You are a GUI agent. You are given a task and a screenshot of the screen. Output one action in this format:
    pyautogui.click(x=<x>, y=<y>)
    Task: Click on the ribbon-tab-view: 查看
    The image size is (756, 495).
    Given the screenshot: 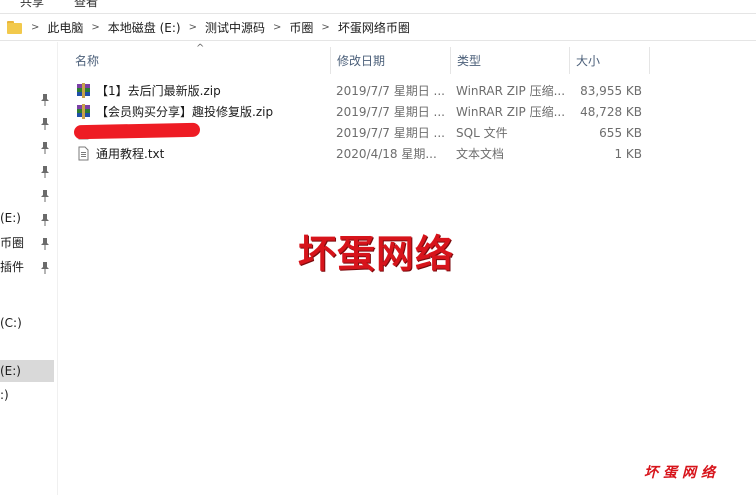 What is the action you would take?
    pyautogui.click(x=86, y=5)
    